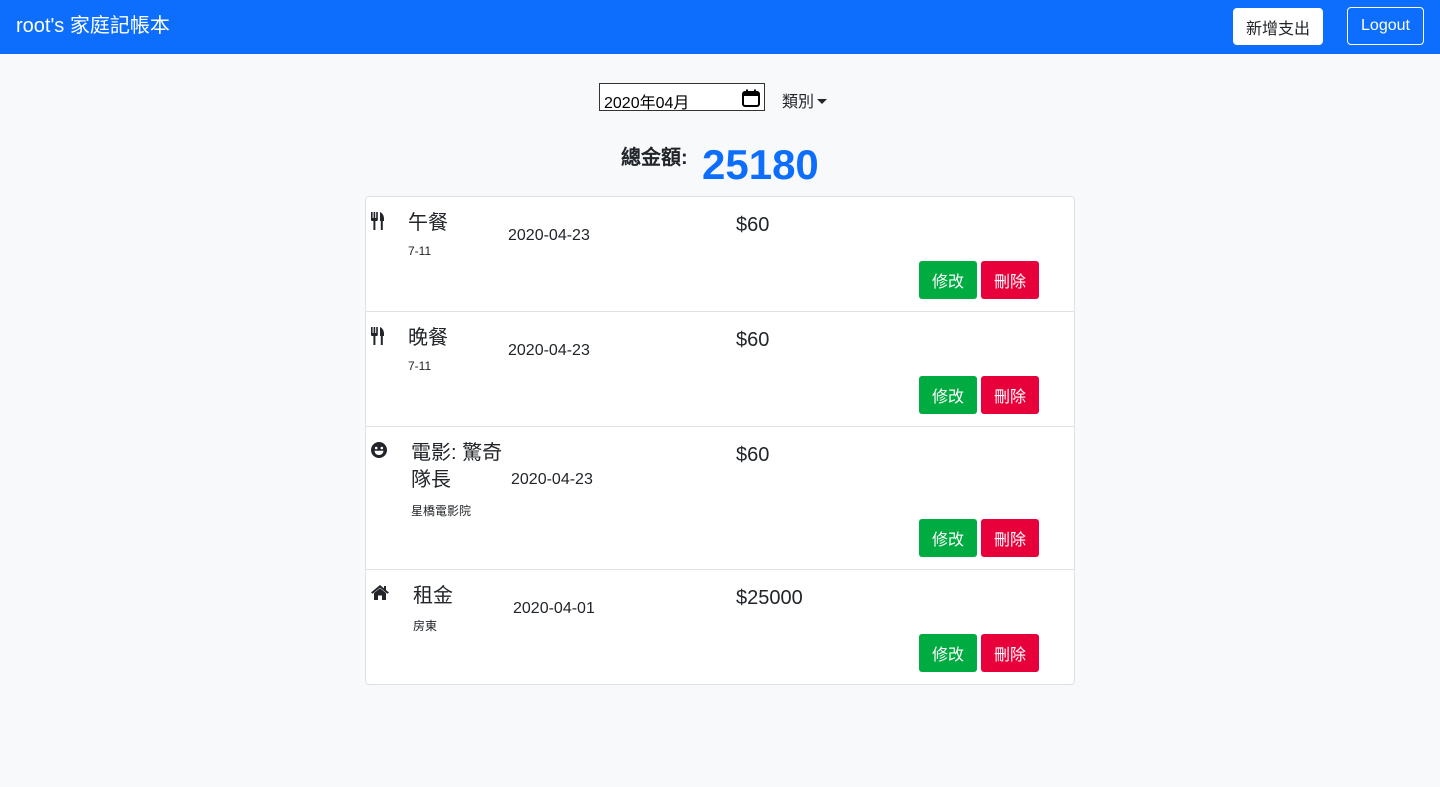 Image resolution: width=1440 pixels, height=787 pixels. What do you see at coordinates (760, 164) in the screenshot?
I see `total-amount: 25180` at bounding box center [760, 164].